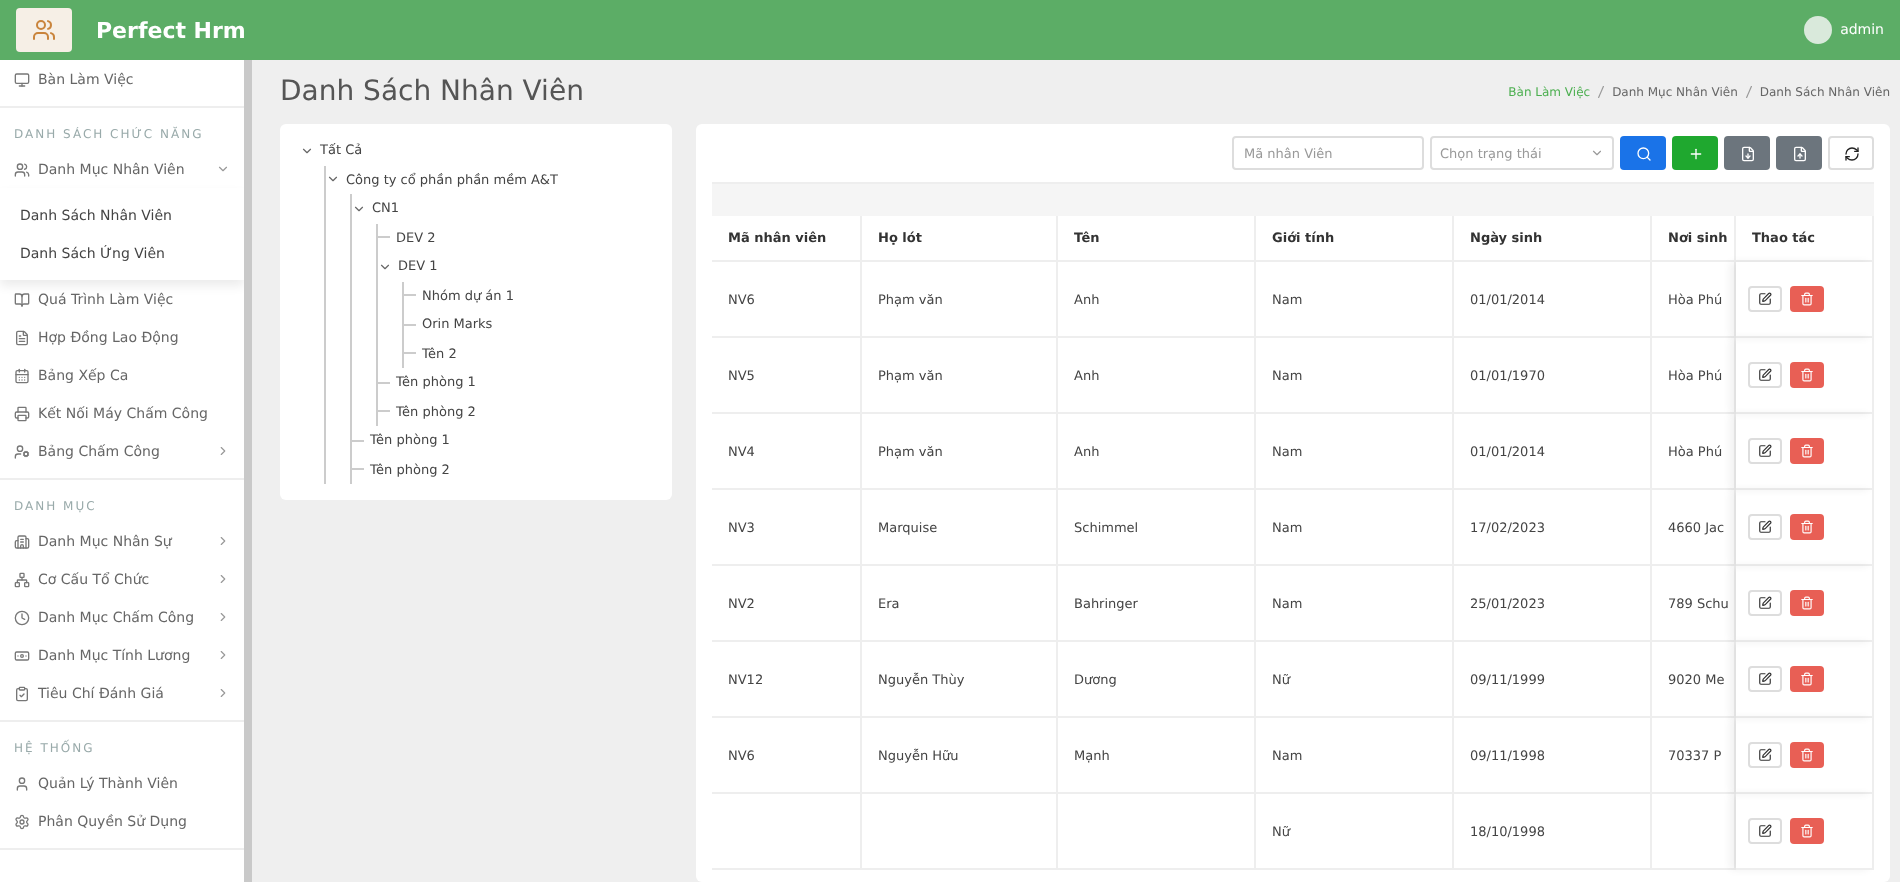 This screenshot has width=1900, height=882. What do you see at coordinates (1695, 153) in the screenshot?
I see `plus-icon` at bounding box center [1695, 153].